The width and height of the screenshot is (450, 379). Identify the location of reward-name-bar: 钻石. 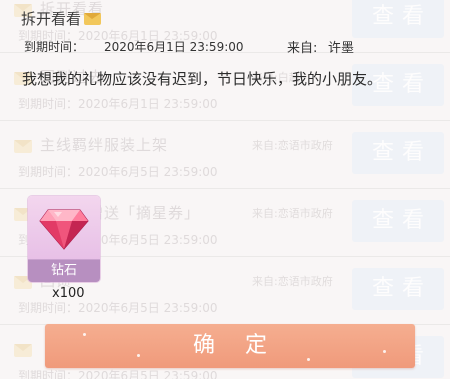
(64, 270).